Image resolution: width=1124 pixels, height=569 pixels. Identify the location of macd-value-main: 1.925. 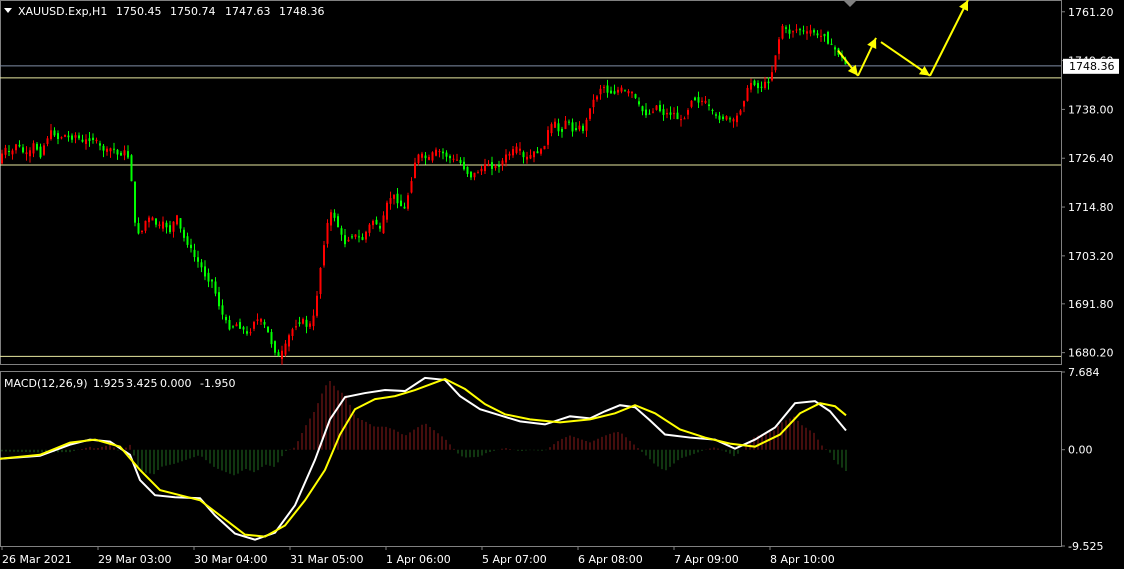
(109, 383).